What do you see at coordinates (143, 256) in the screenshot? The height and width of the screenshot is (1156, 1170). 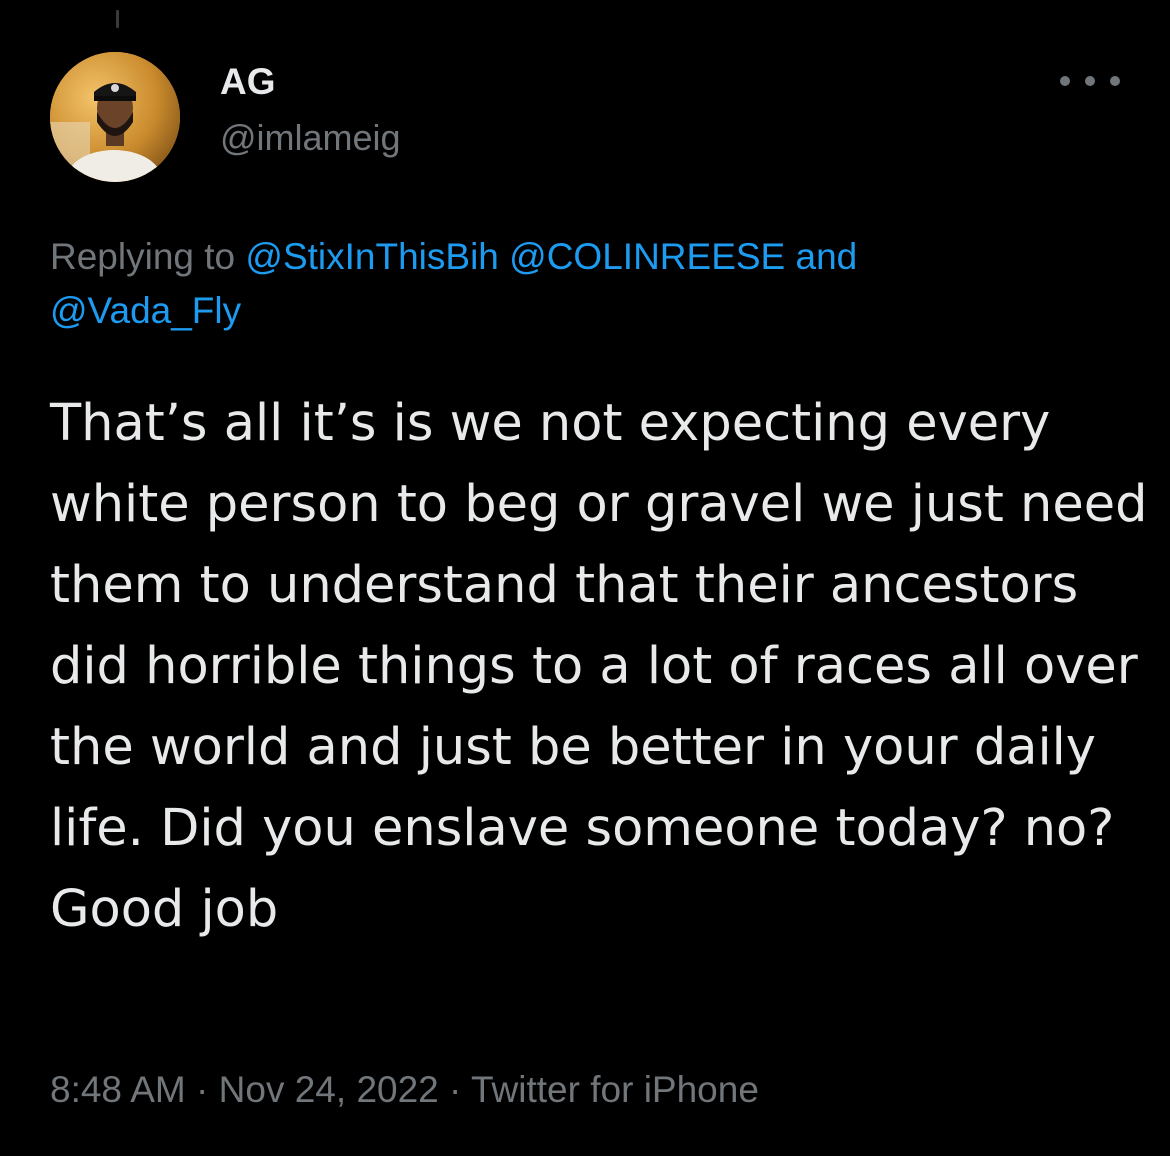 I see `replying-to-label: Replying to` at bounding box center [143, 256].